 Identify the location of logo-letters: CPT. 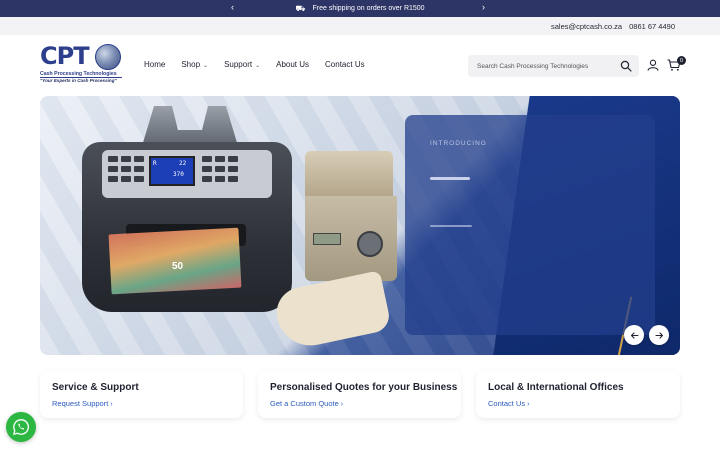
(65, 56).